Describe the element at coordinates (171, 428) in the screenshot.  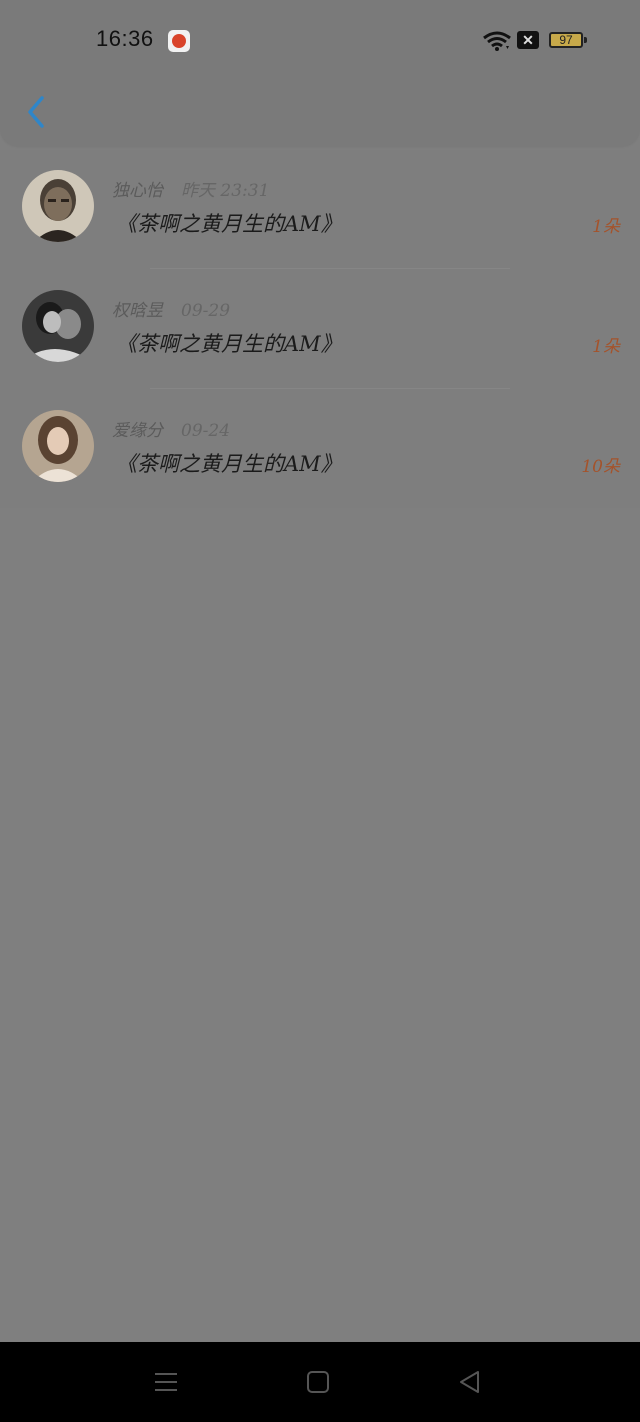
I see `item-meta: 爱缘分 09-24` at that location.